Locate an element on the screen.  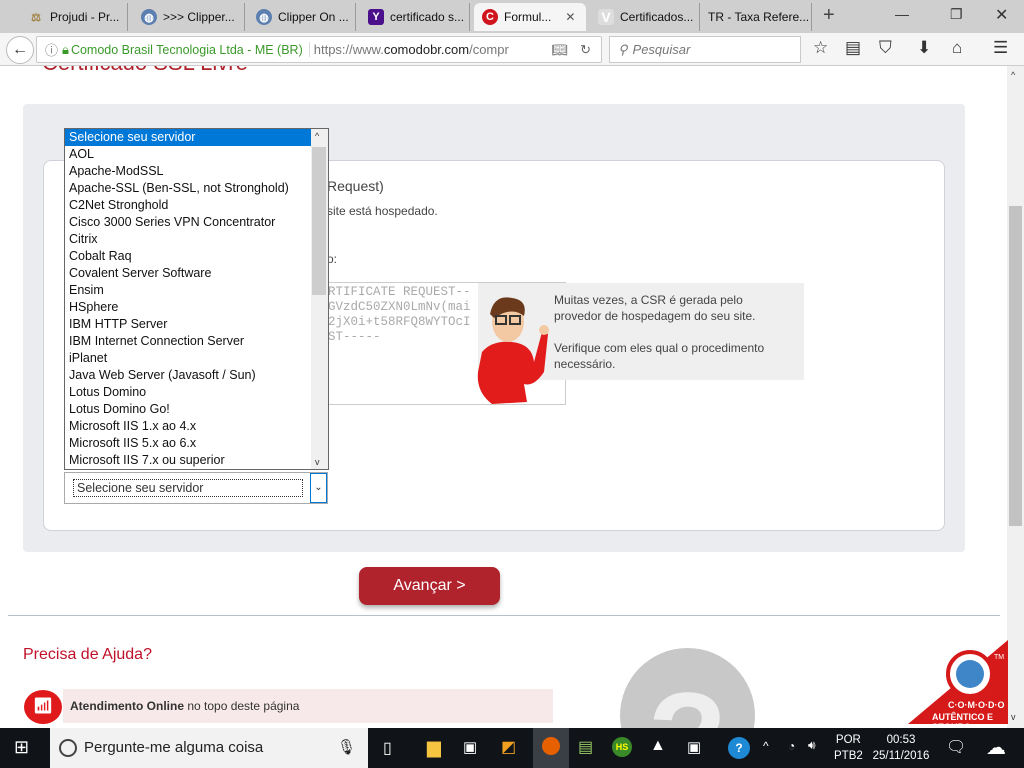
scroll-down-icon: v is located at coordinates (1013, 717).